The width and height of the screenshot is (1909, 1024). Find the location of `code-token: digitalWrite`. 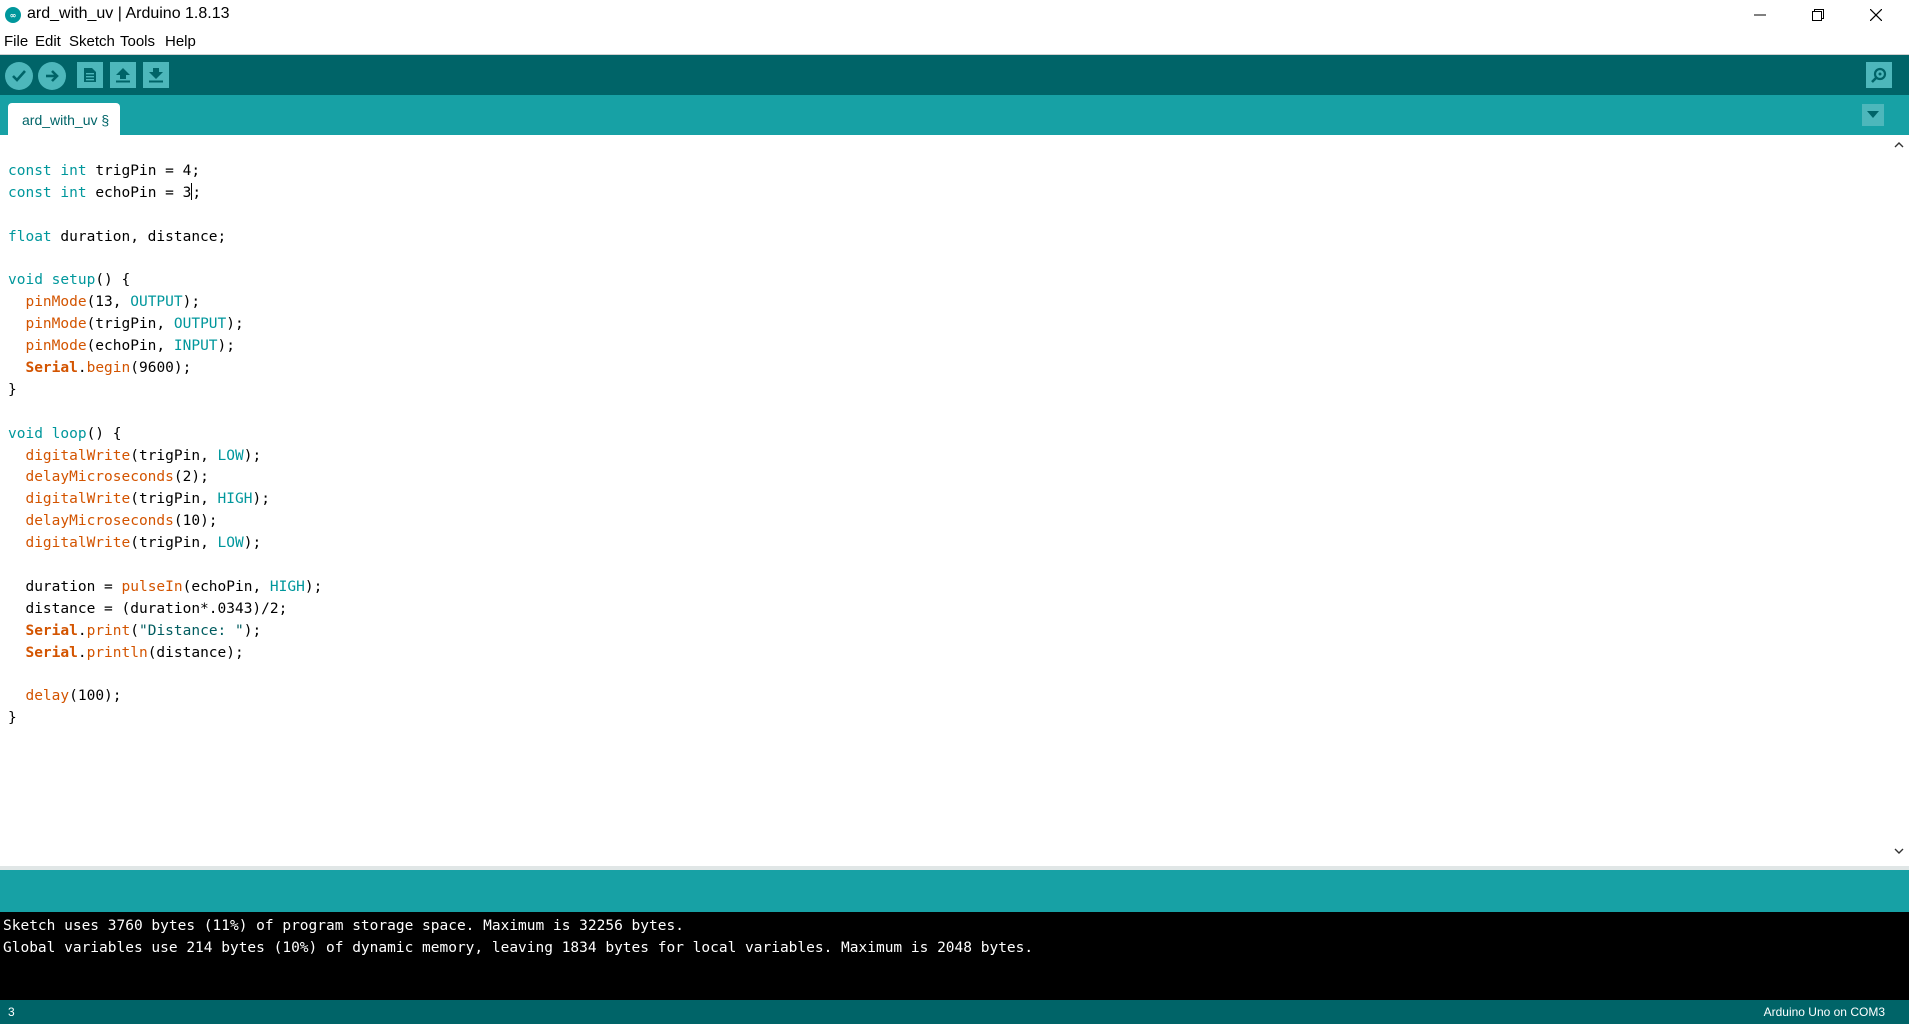

code-token: digitalWrite is located at coordinates (78, 455).